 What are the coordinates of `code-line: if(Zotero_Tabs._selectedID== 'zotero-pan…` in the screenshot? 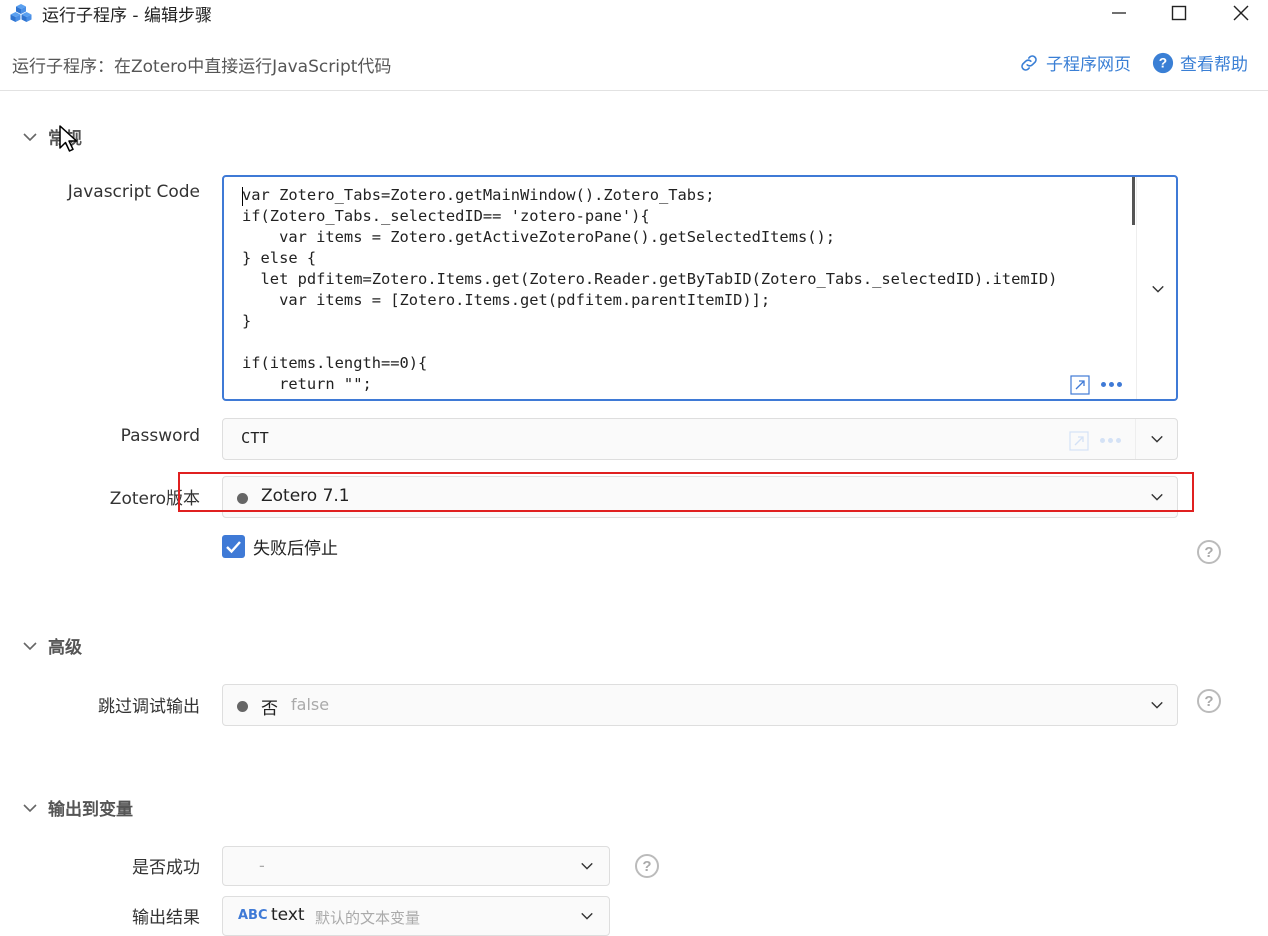 It's located at (446, 216).